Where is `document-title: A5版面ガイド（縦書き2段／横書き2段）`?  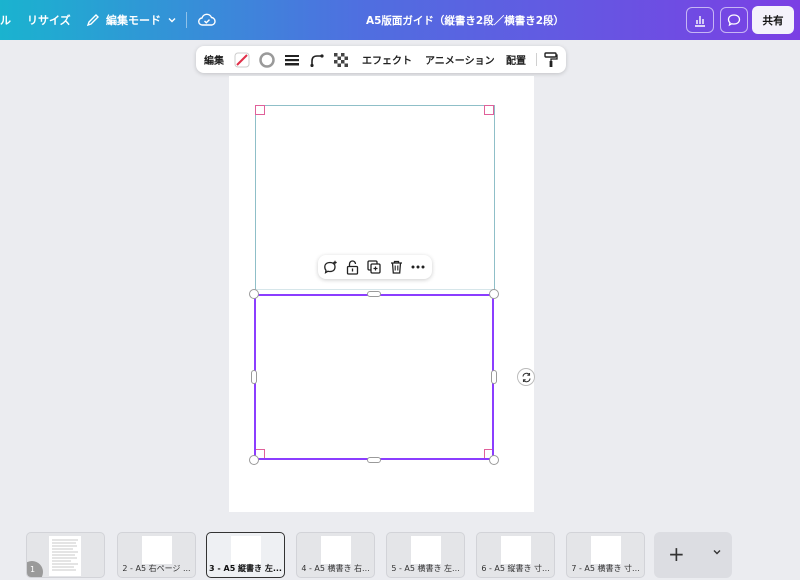
document-title: A5版面ガイド（縦書き2段／横書き2段） is located at coordinates (465, 20).